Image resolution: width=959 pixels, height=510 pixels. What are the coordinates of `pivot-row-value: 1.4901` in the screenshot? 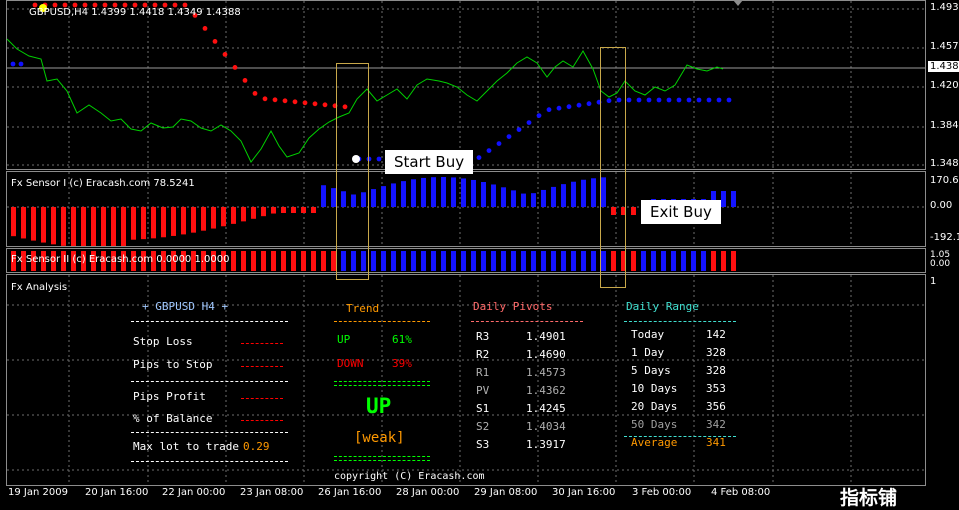 It's located at (546, 336).